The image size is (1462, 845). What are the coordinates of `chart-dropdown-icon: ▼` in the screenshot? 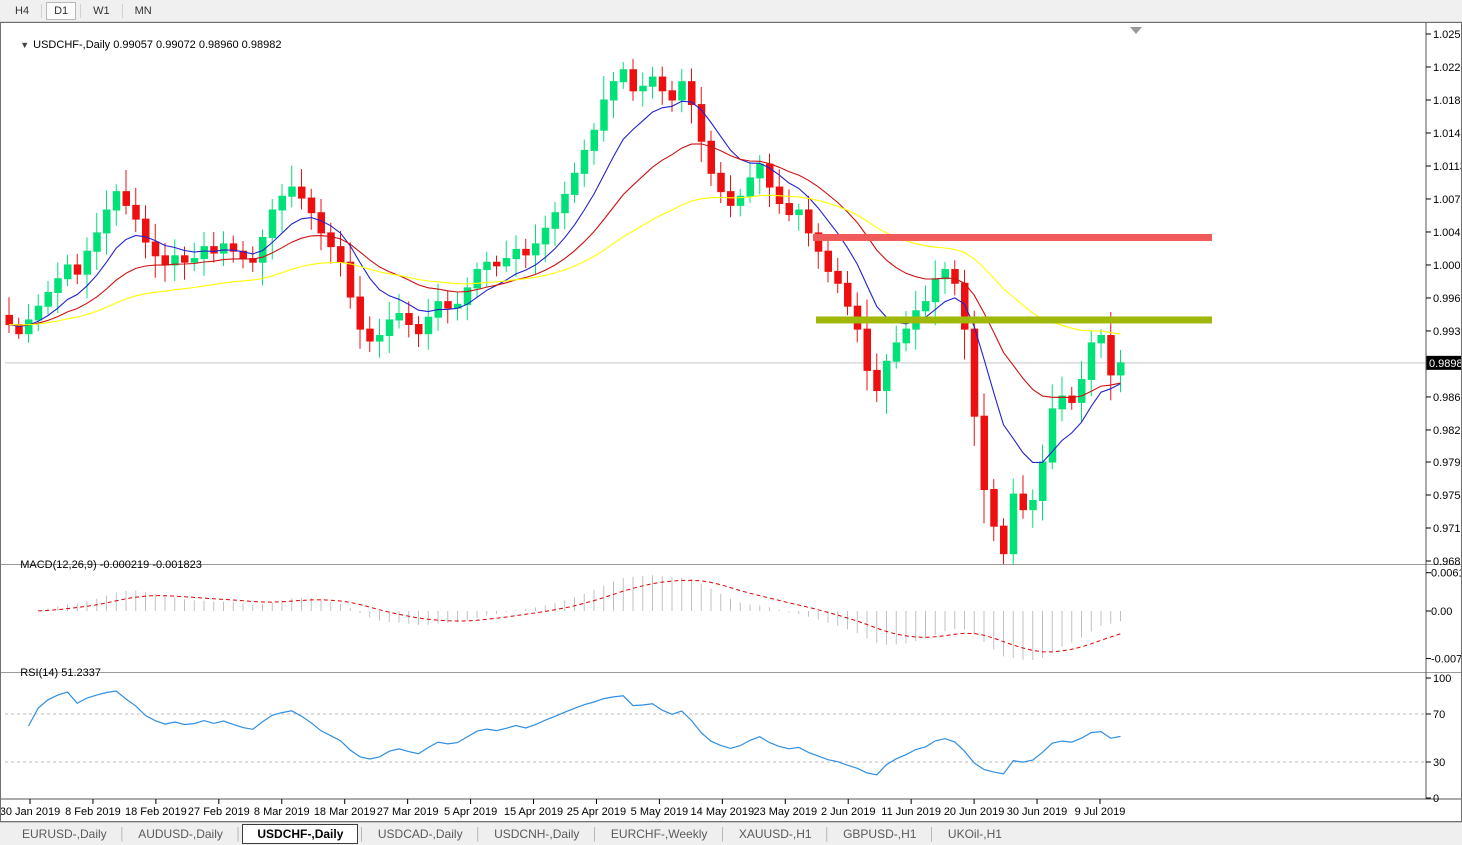 It's located at (24, 45).